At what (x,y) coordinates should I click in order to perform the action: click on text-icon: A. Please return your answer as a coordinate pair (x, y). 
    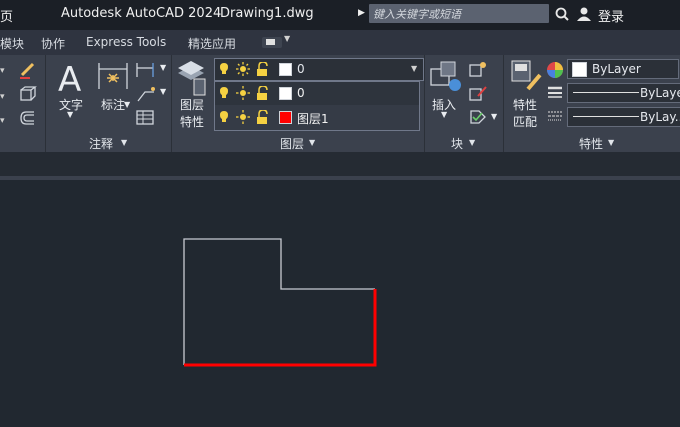
    Looking at the image, I should click on (73, 77).